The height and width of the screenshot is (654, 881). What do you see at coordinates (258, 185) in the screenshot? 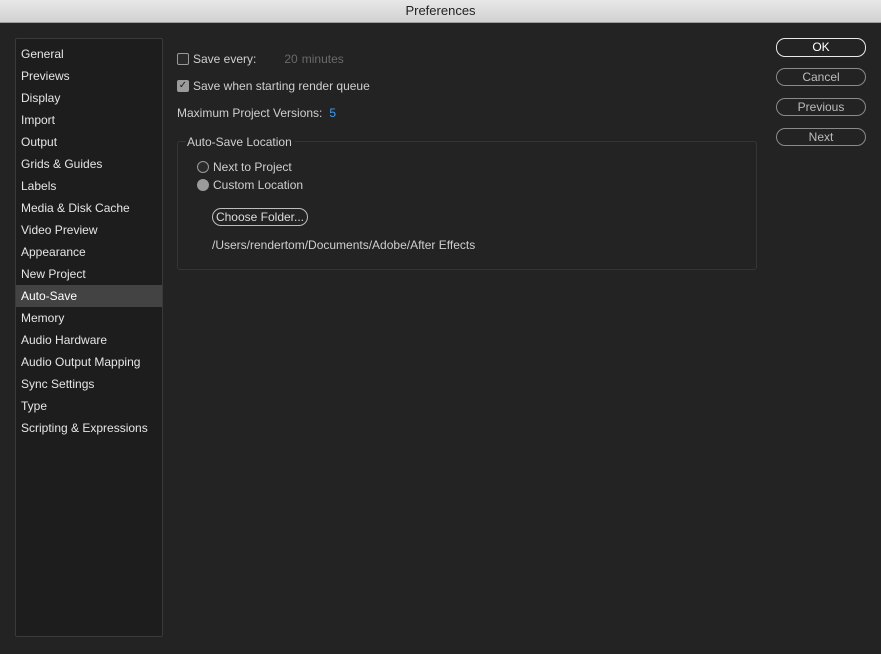
I see `custom-location-label: Custom Location` at bounding box center [258, 185].